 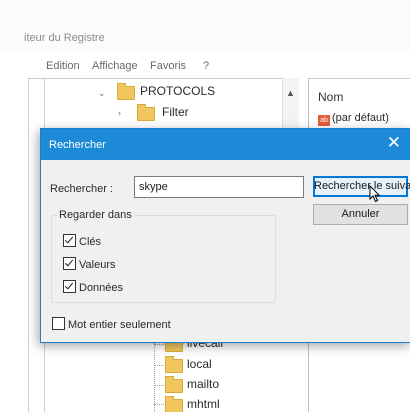 I want to click on string-value-icon: ab, so click(x=324, y=120).